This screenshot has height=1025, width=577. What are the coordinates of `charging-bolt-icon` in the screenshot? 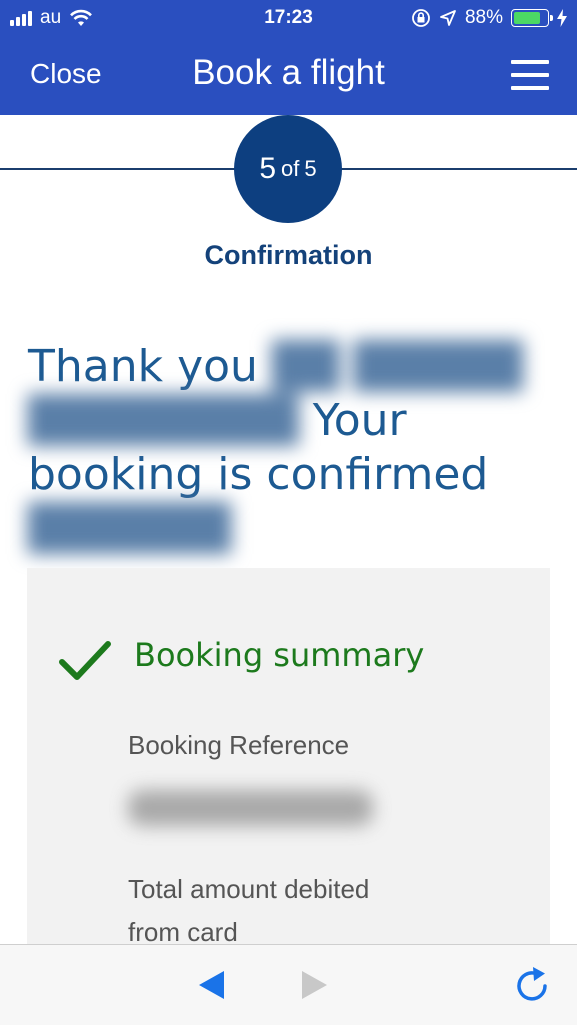 It's located at (562, 18).